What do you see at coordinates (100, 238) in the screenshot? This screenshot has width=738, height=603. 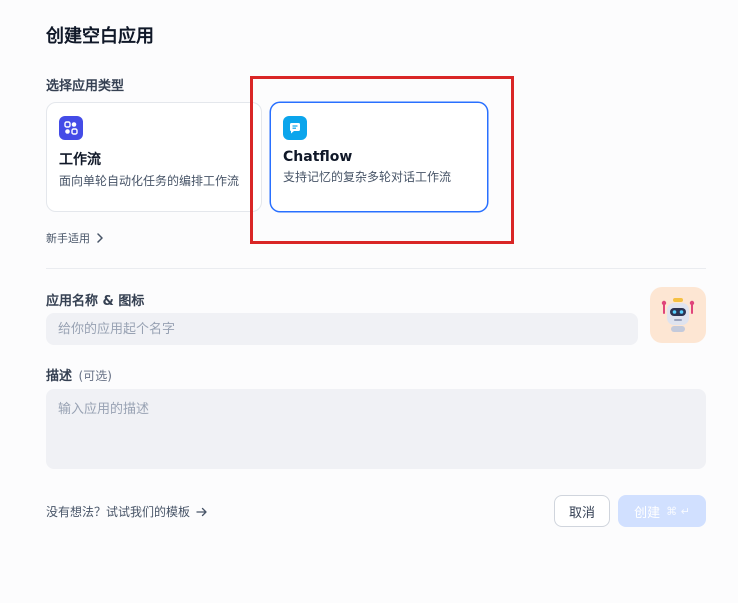 I see `chevron-right-icon` at bounding box center [100, 238].